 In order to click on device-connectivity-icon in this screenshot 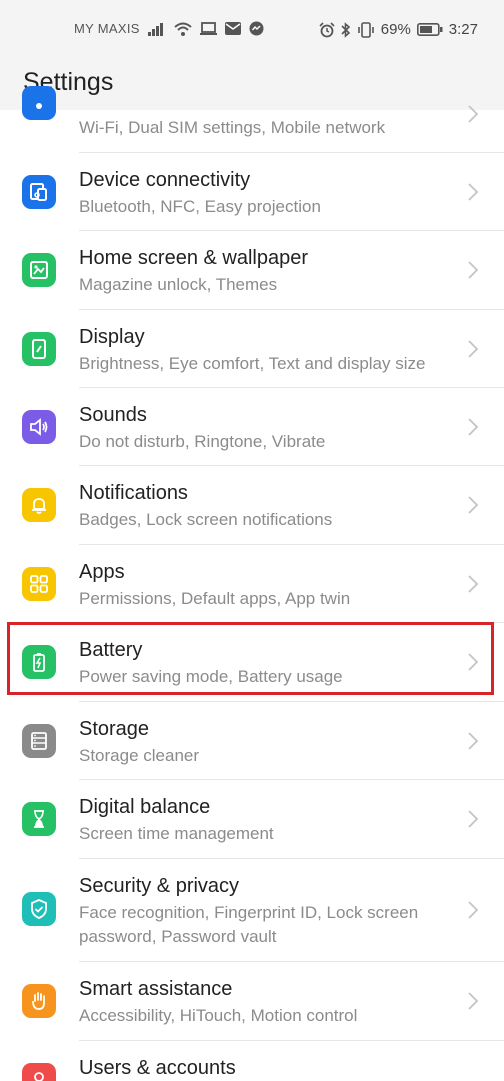, I will do `click(39, 192)`.